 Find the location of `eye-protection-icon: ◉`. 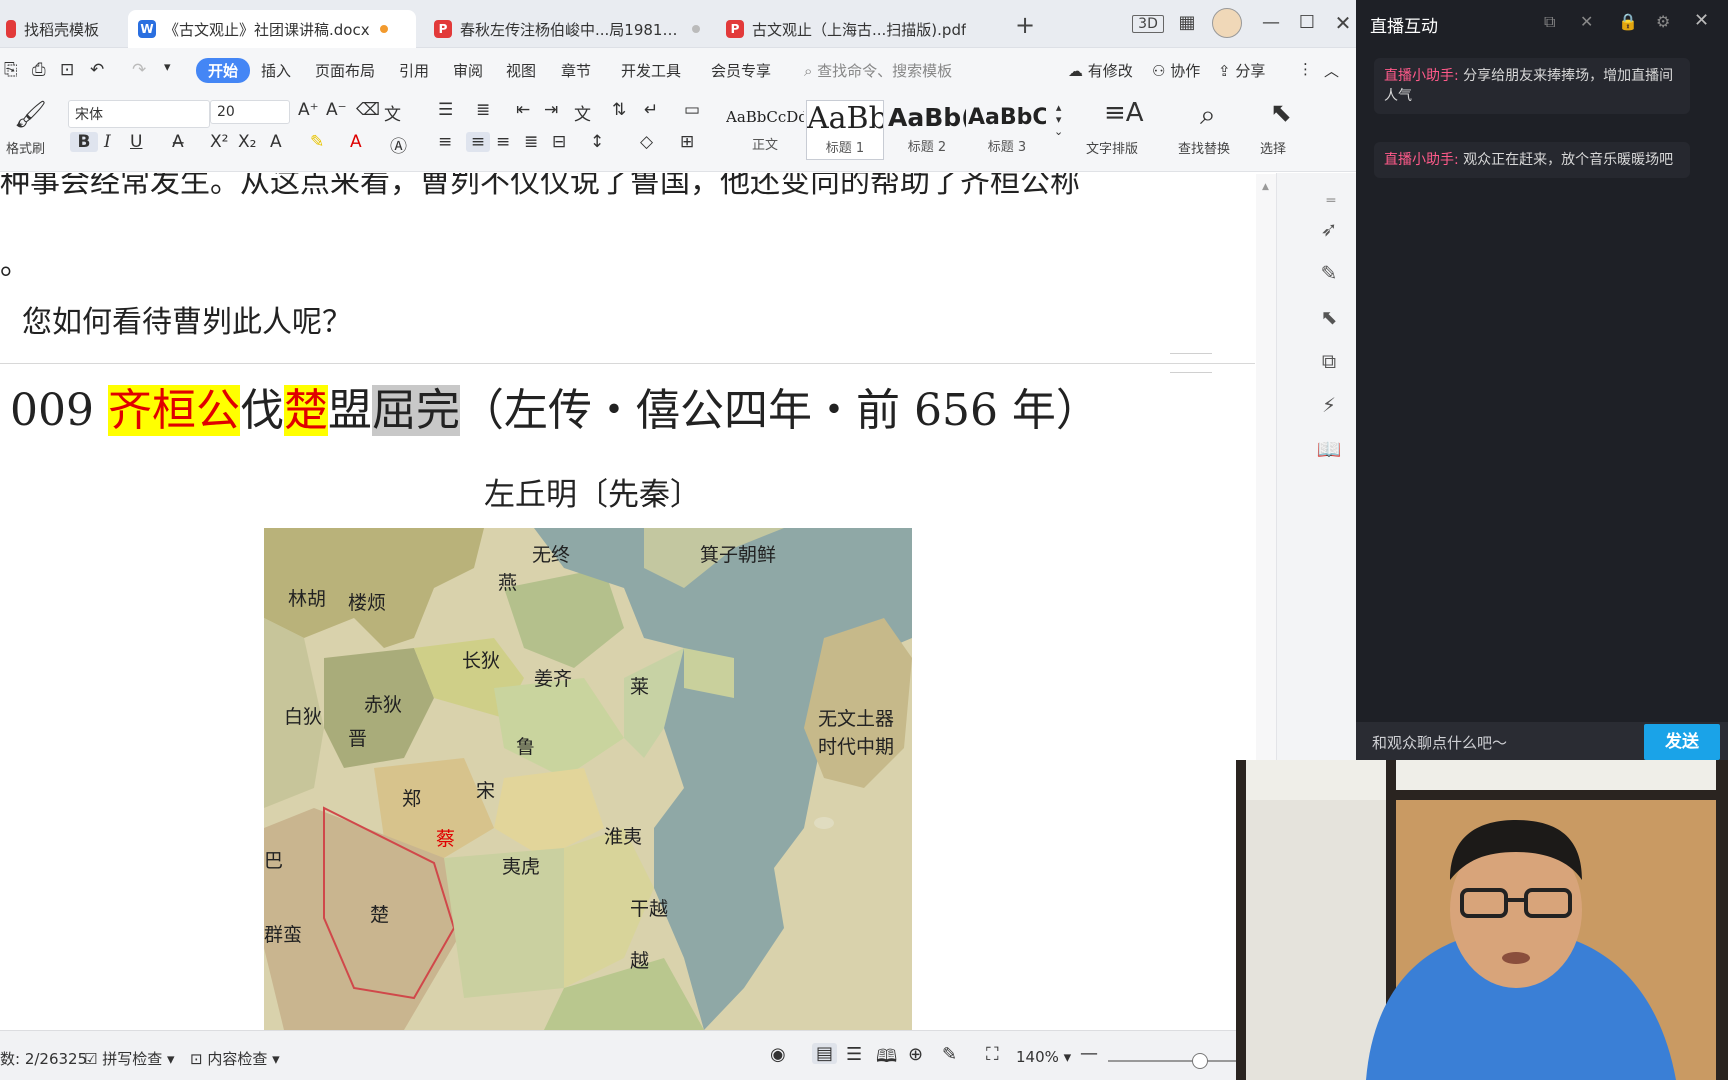

eye-protection-icon: ◉ is located at coordinates (778, 1054).